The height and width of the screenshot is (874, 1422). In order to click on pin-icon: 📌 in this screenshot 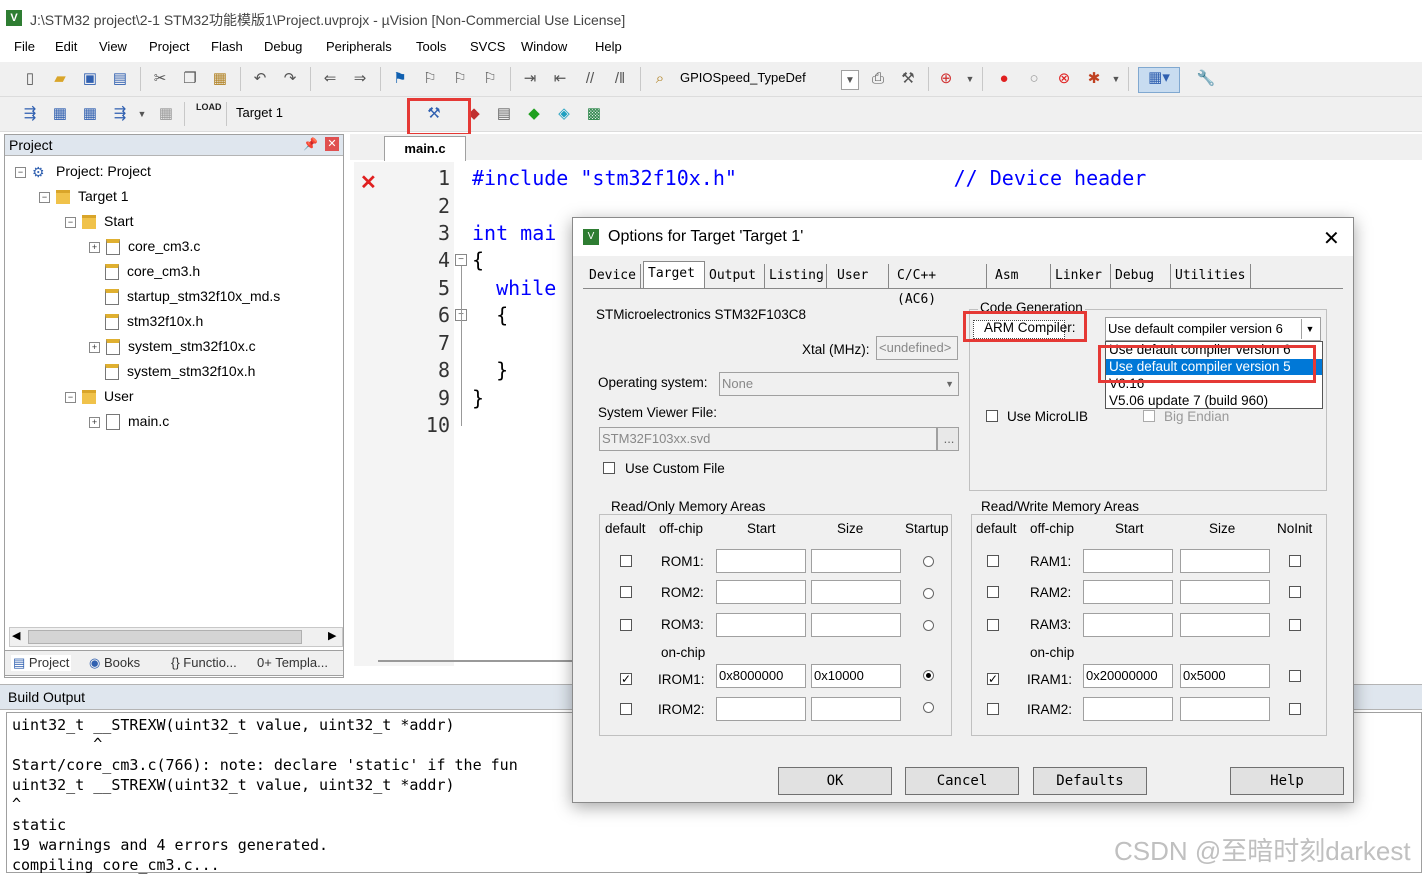, I will do `click(310, 144)`.